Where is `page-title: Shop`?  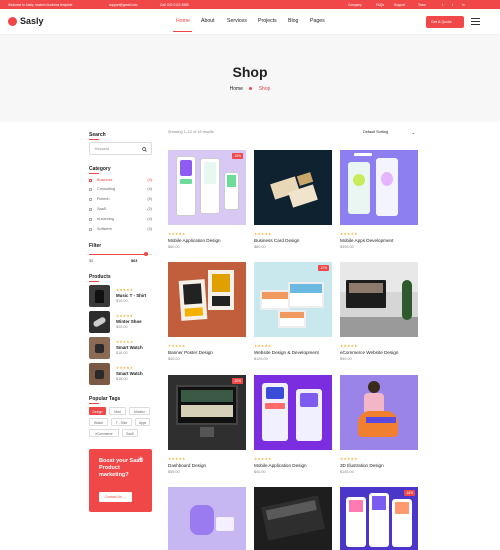 page-title: Shop is located at coordinates (250, 72).